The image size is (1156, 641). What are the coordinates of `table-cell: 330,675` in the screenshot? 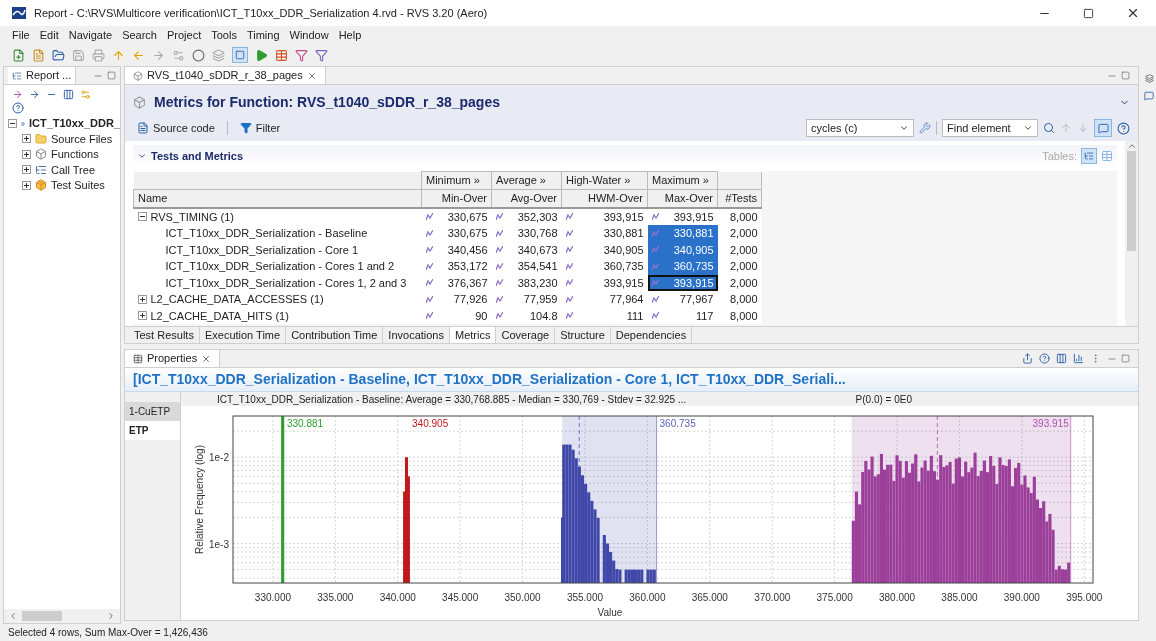 It's located at (456, 233).